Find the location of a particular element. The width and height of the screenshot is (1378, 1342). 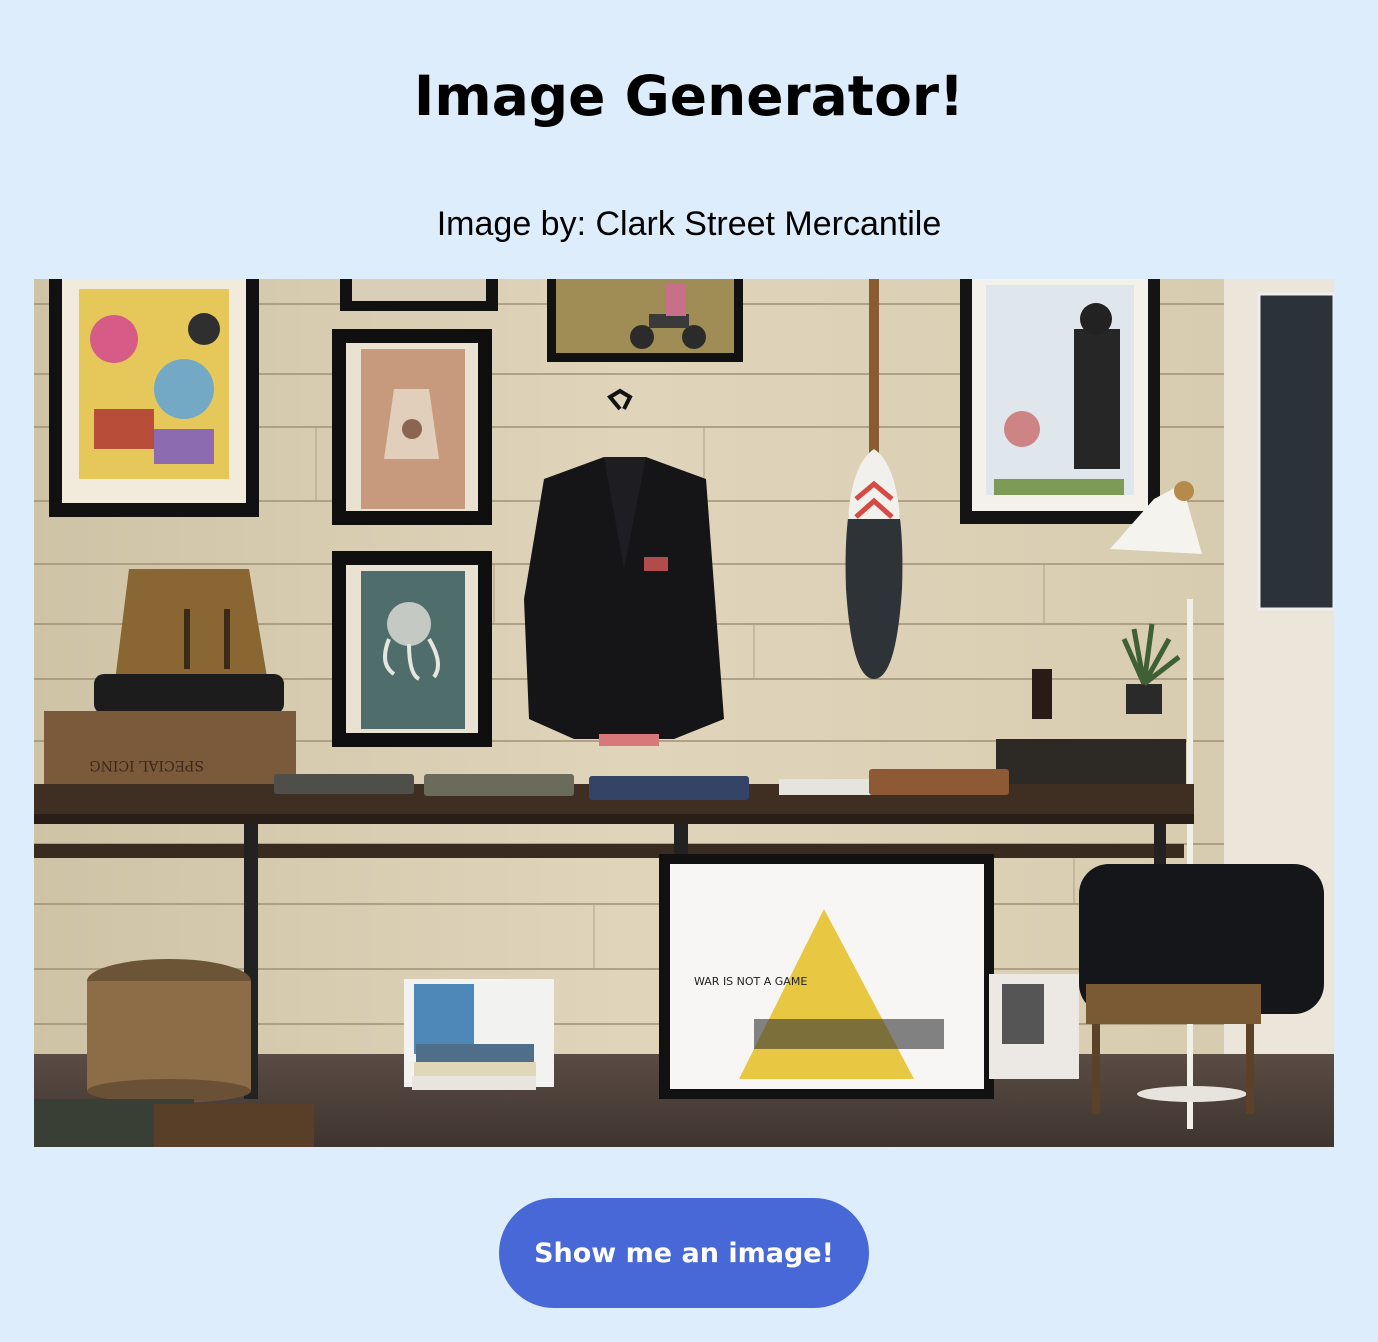

framed-art-figure is located at coordinates (1060, 401).